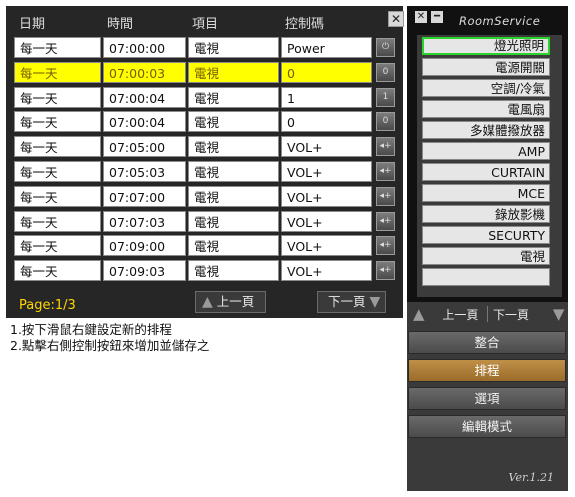 The height and width of the screenshot is (497, 575). I want to click on table-row: 每一天 07:07:00 電視 VOL+ ◂+, so click(205, 196).